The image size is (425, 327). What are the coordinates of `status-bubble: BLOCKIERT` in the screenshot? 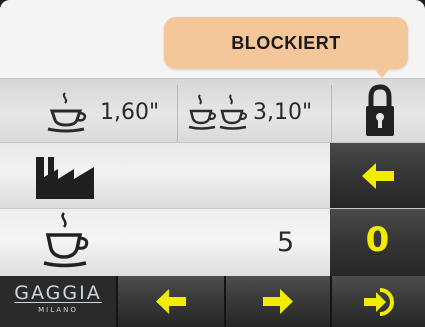 It's located at (286, 43).